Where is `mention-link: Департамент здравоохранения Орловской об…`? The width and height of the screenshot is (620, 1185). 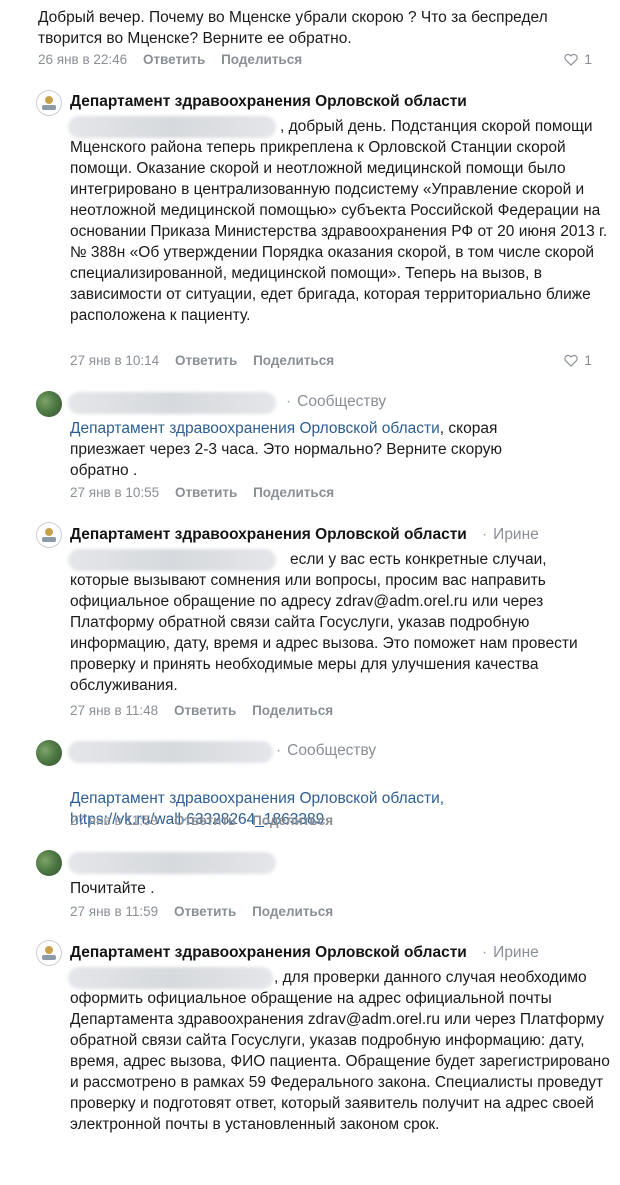
mention-link: Департамент здравоохранения Орловской об… is located at coordinates (255, 428).